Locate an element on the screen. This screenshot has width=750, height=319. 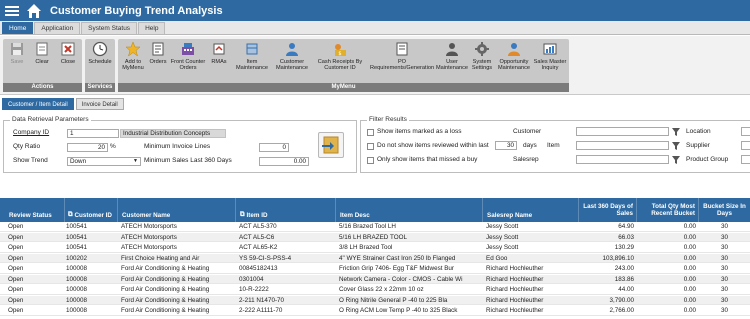
missed-buy-checkbox is located at coordinates (370, 160).